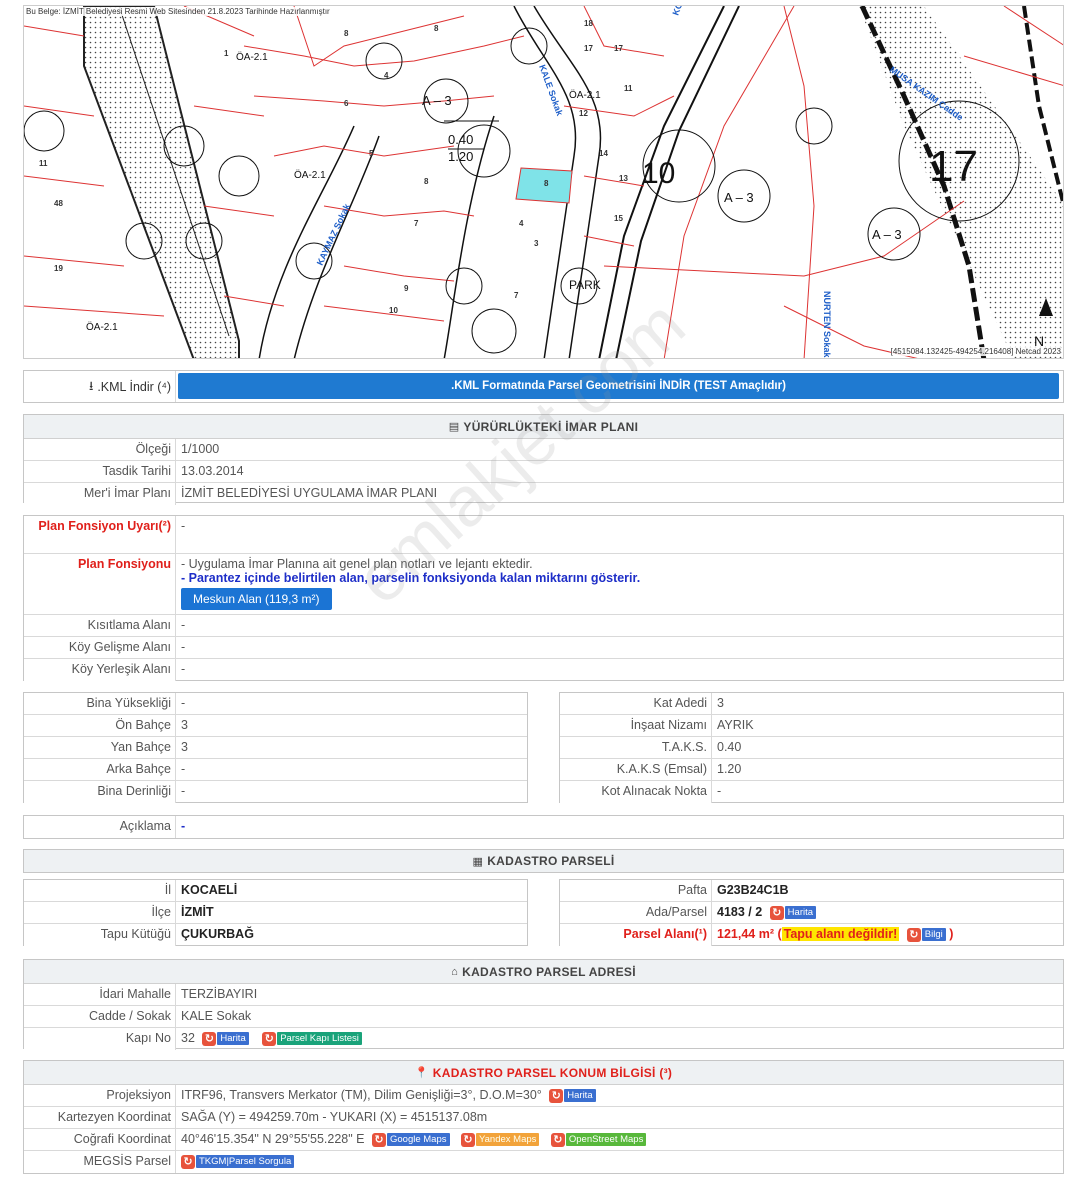 The height and width of the screenshot is (1179, 1076). What do you see at coordinates (636, 792) in the screenshot?
I see `building-label: Kot Alınacak Nokta` at bounding box center [636, 792].